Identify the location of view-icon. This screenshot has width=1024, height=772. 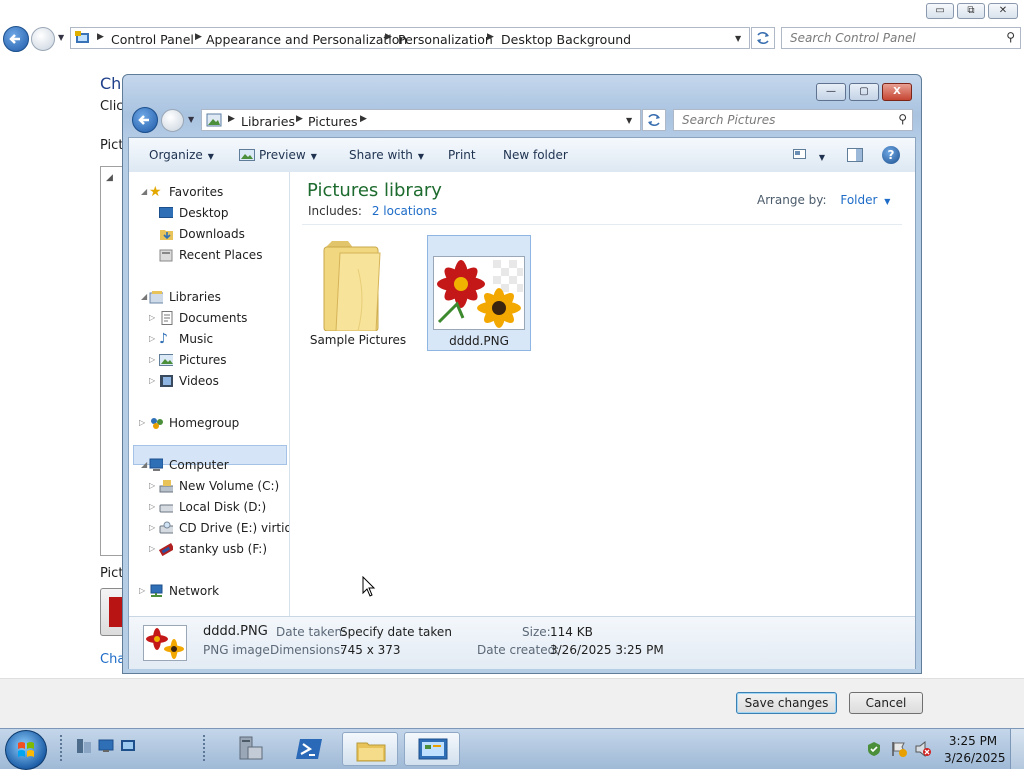
(799, 154).